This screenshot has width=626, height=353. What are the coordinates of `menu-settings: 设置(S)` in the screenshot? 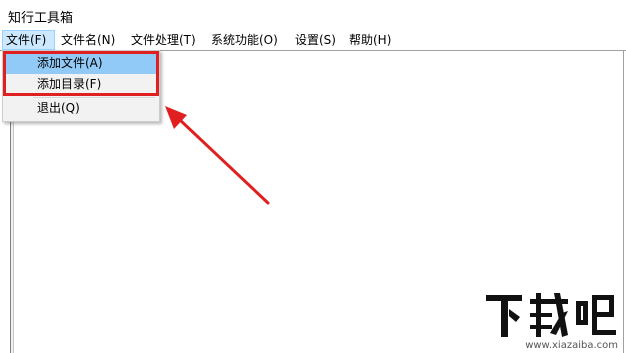 It's located at (317, 40).